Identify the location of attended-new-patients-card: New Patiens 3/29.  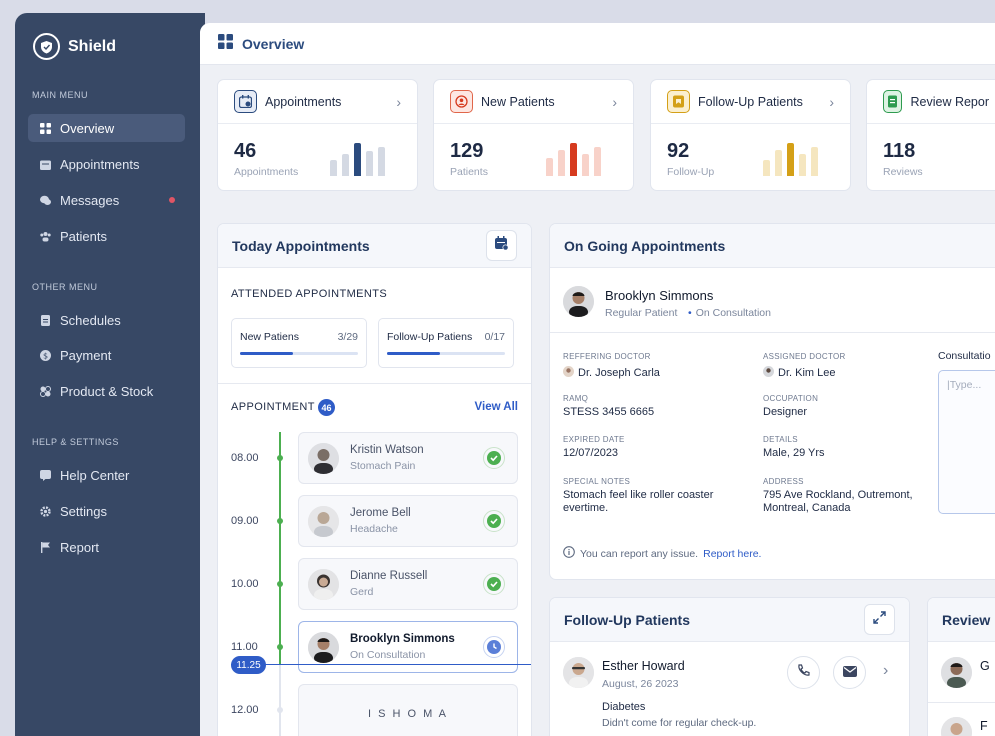
(299, 343).